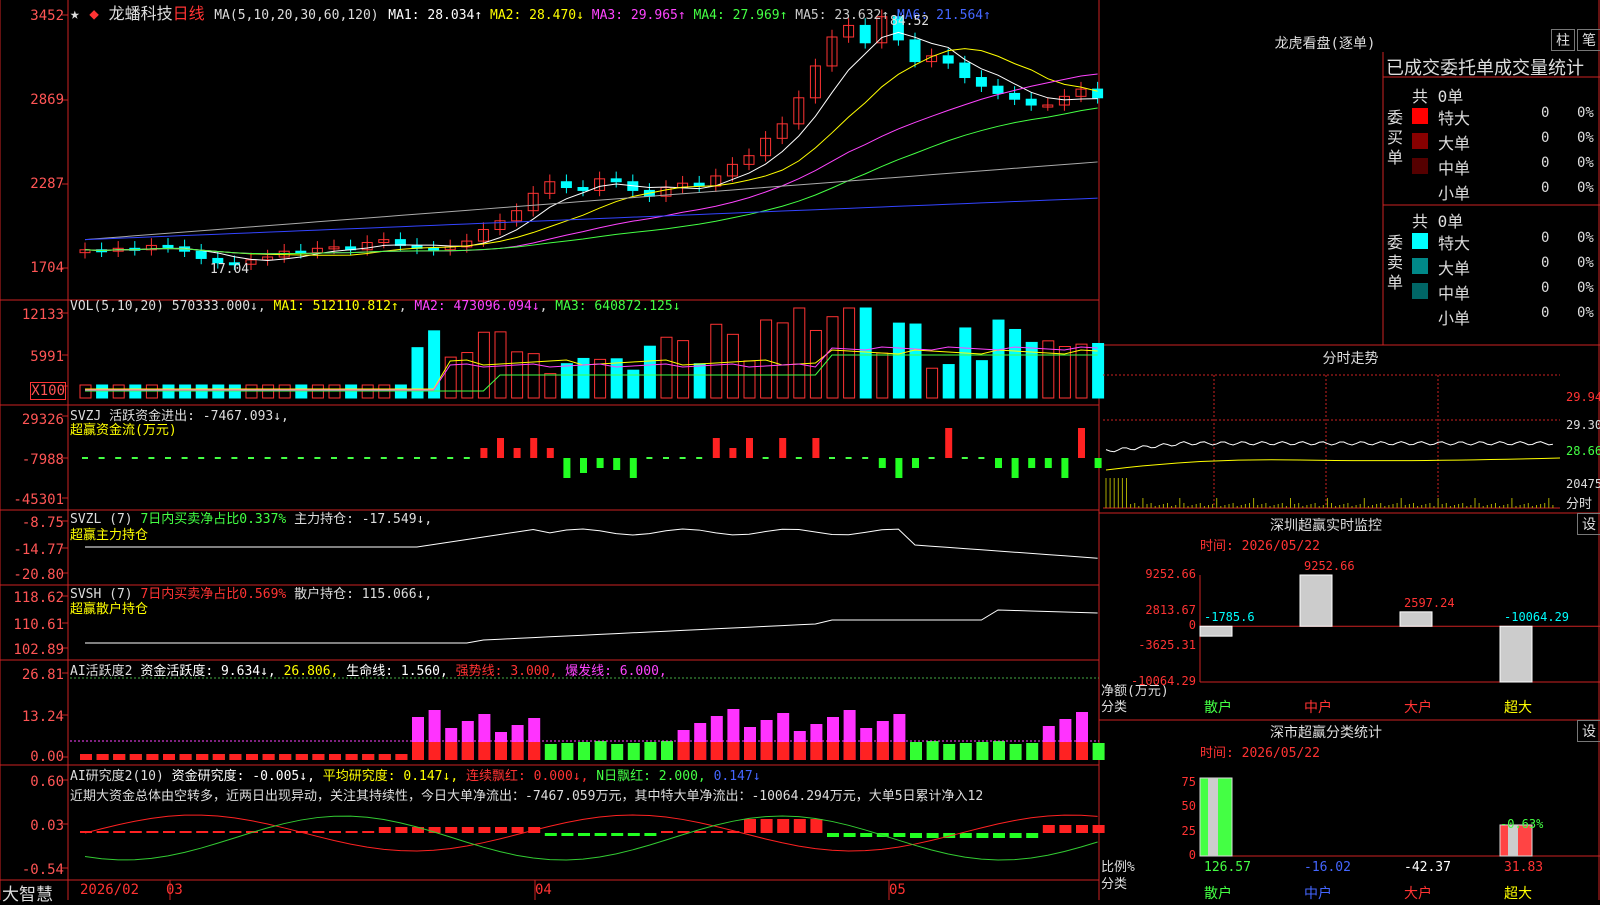  What do you see at coordinates (591, 152) in the screenshot?
I see `ma-line` at bounding box center [591, 152].